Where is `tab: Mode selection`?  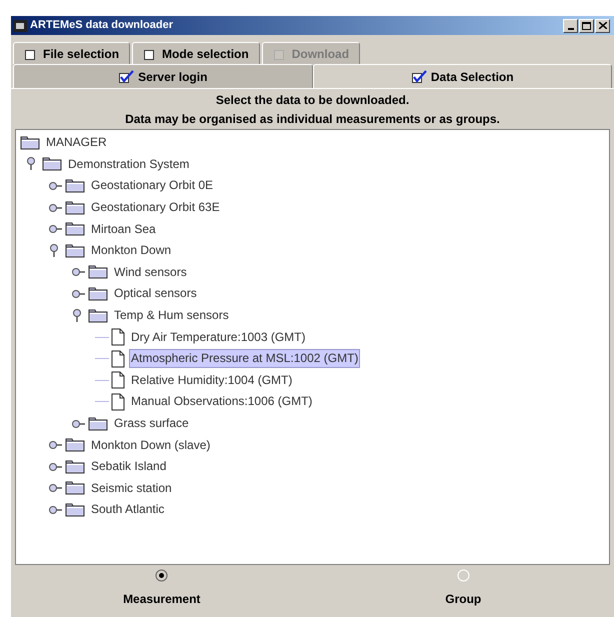
tab: Mode selection is located at coordinates (196, 53).